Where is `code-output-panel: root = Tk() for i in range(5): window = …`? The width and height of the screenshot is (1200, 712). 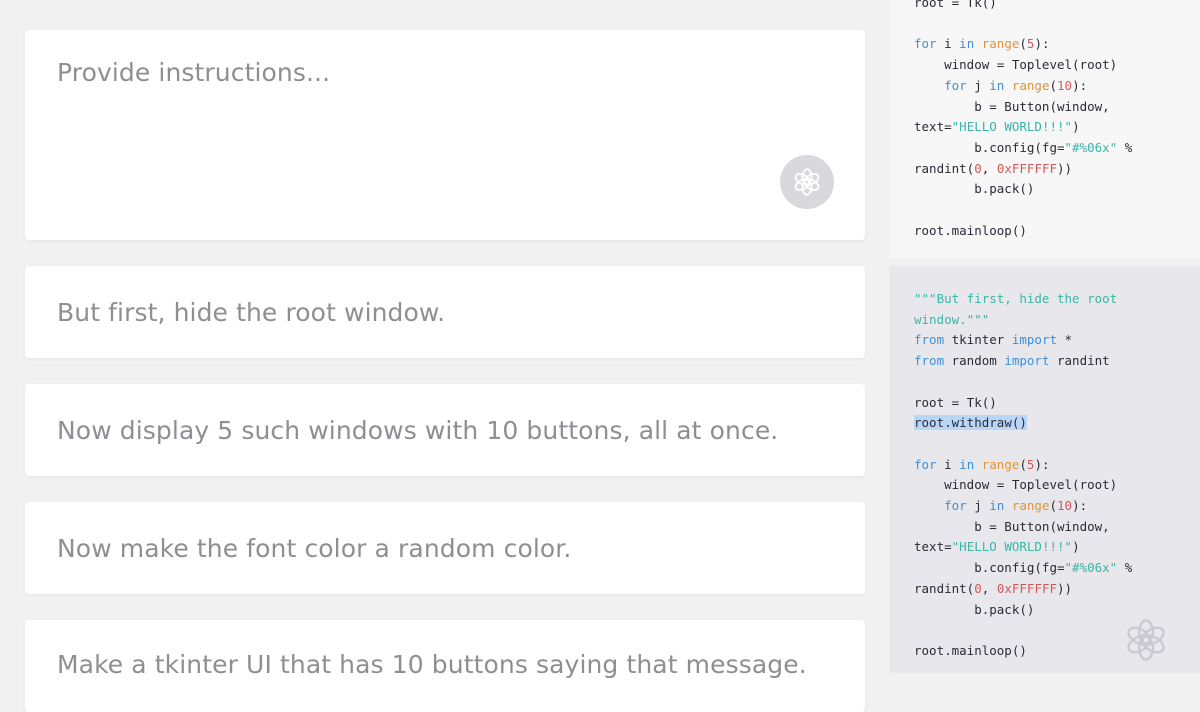 code-output-panel: root = Tk() for i in range(5): window = … is located at coordinates (1045, 129).